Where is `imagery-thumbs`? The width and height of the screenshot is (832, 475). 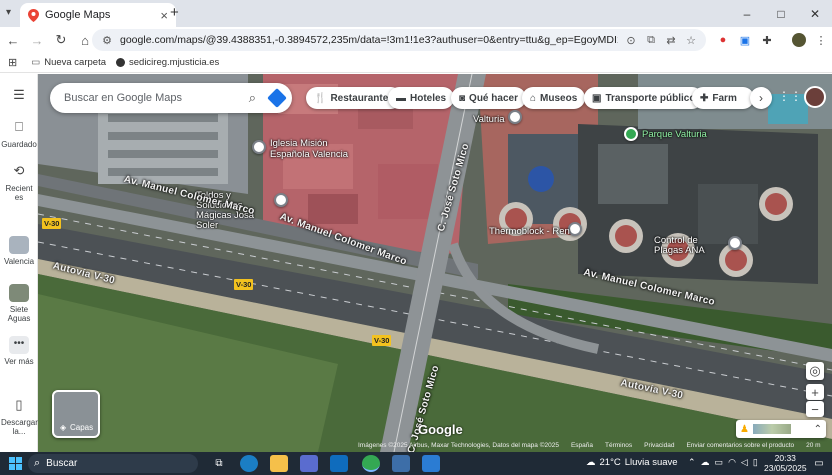
imagery-thumbs is located at coordinates (771, 429).